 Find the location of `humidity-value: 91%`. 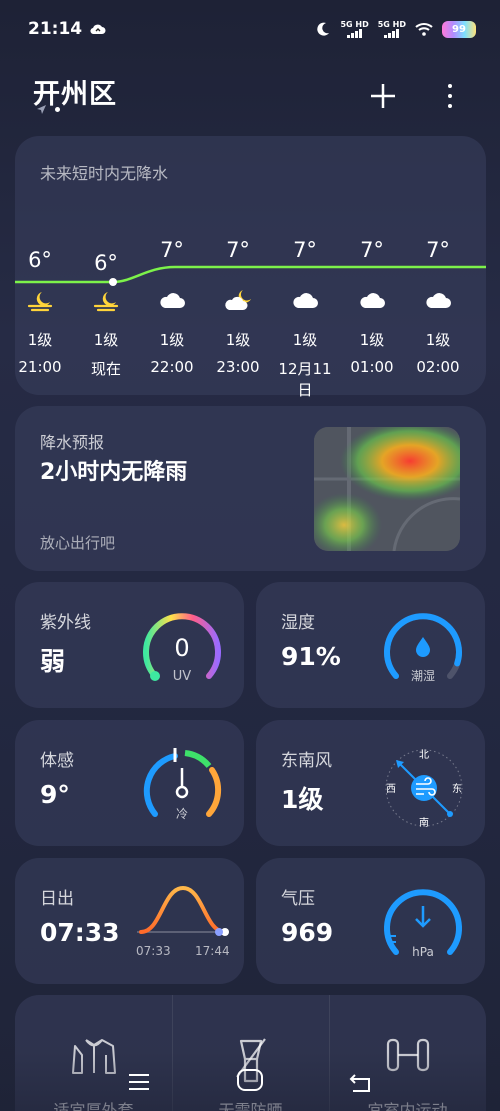

humidity-value: 91% is located at coordinates (311, 656).